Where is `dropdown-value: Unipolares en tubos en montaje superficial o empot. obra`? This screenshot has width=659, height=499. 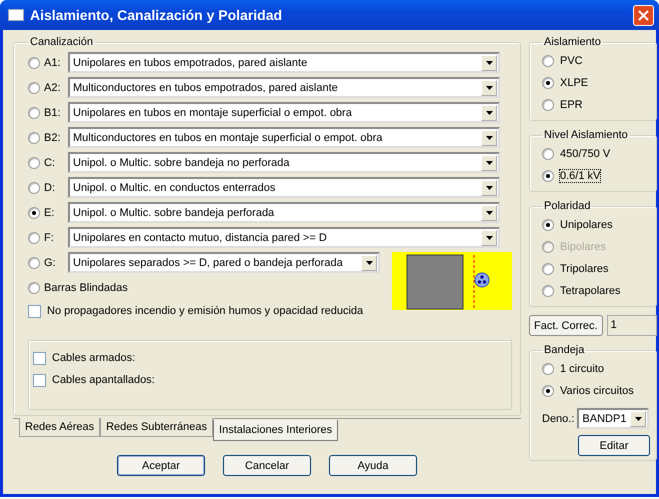
dropdown-value: Unipolares en tubos en montaje superficial o empot. obra is located at coordinates (213, 112).